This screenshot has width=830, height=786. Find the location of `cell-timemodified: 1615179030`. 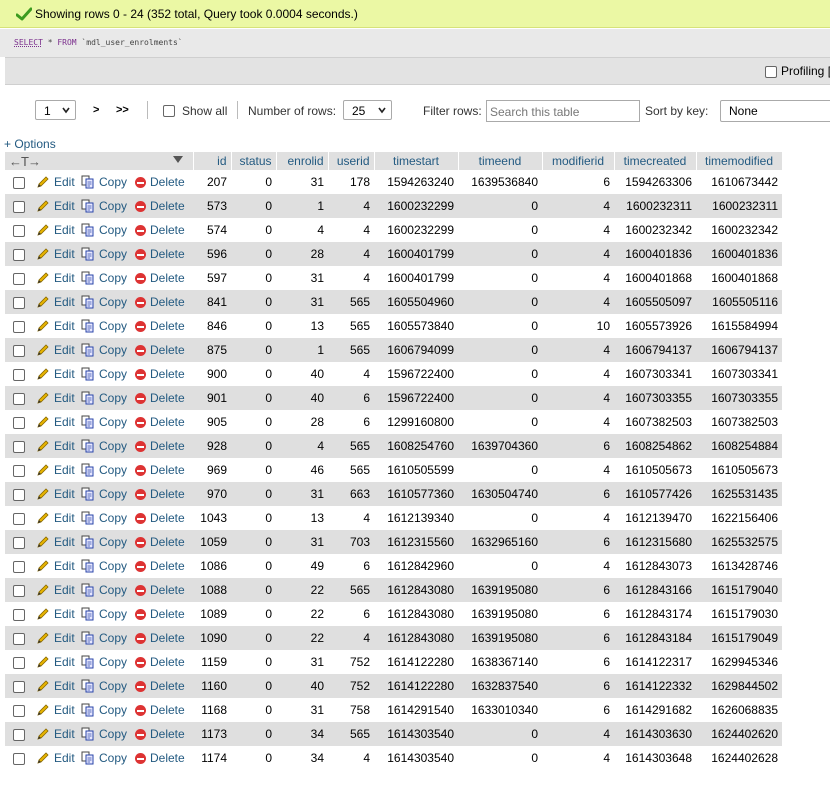

cell-timemodified: 1615179030 is located at coordinates (739, 614).